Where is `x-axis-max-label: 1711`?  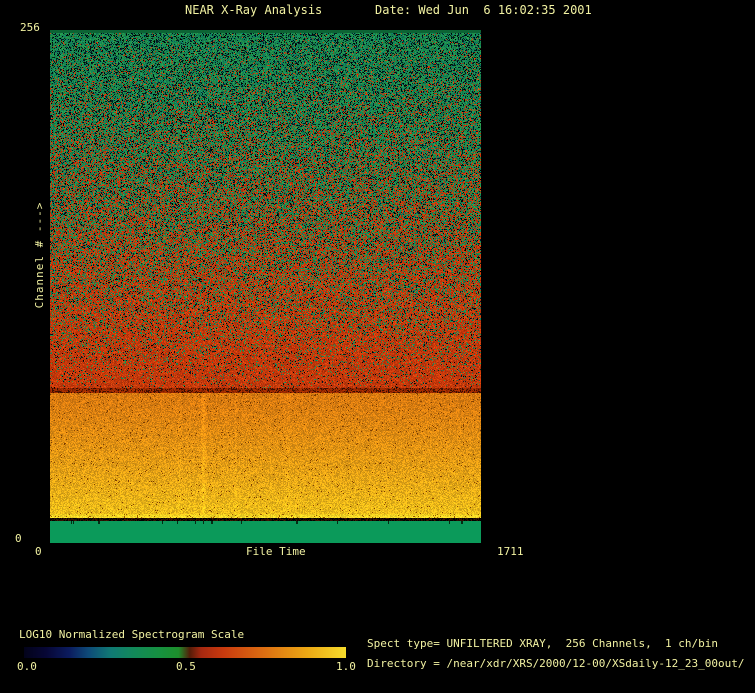 x-axis-max-label: 1711 is located at coordinates (510, 551).